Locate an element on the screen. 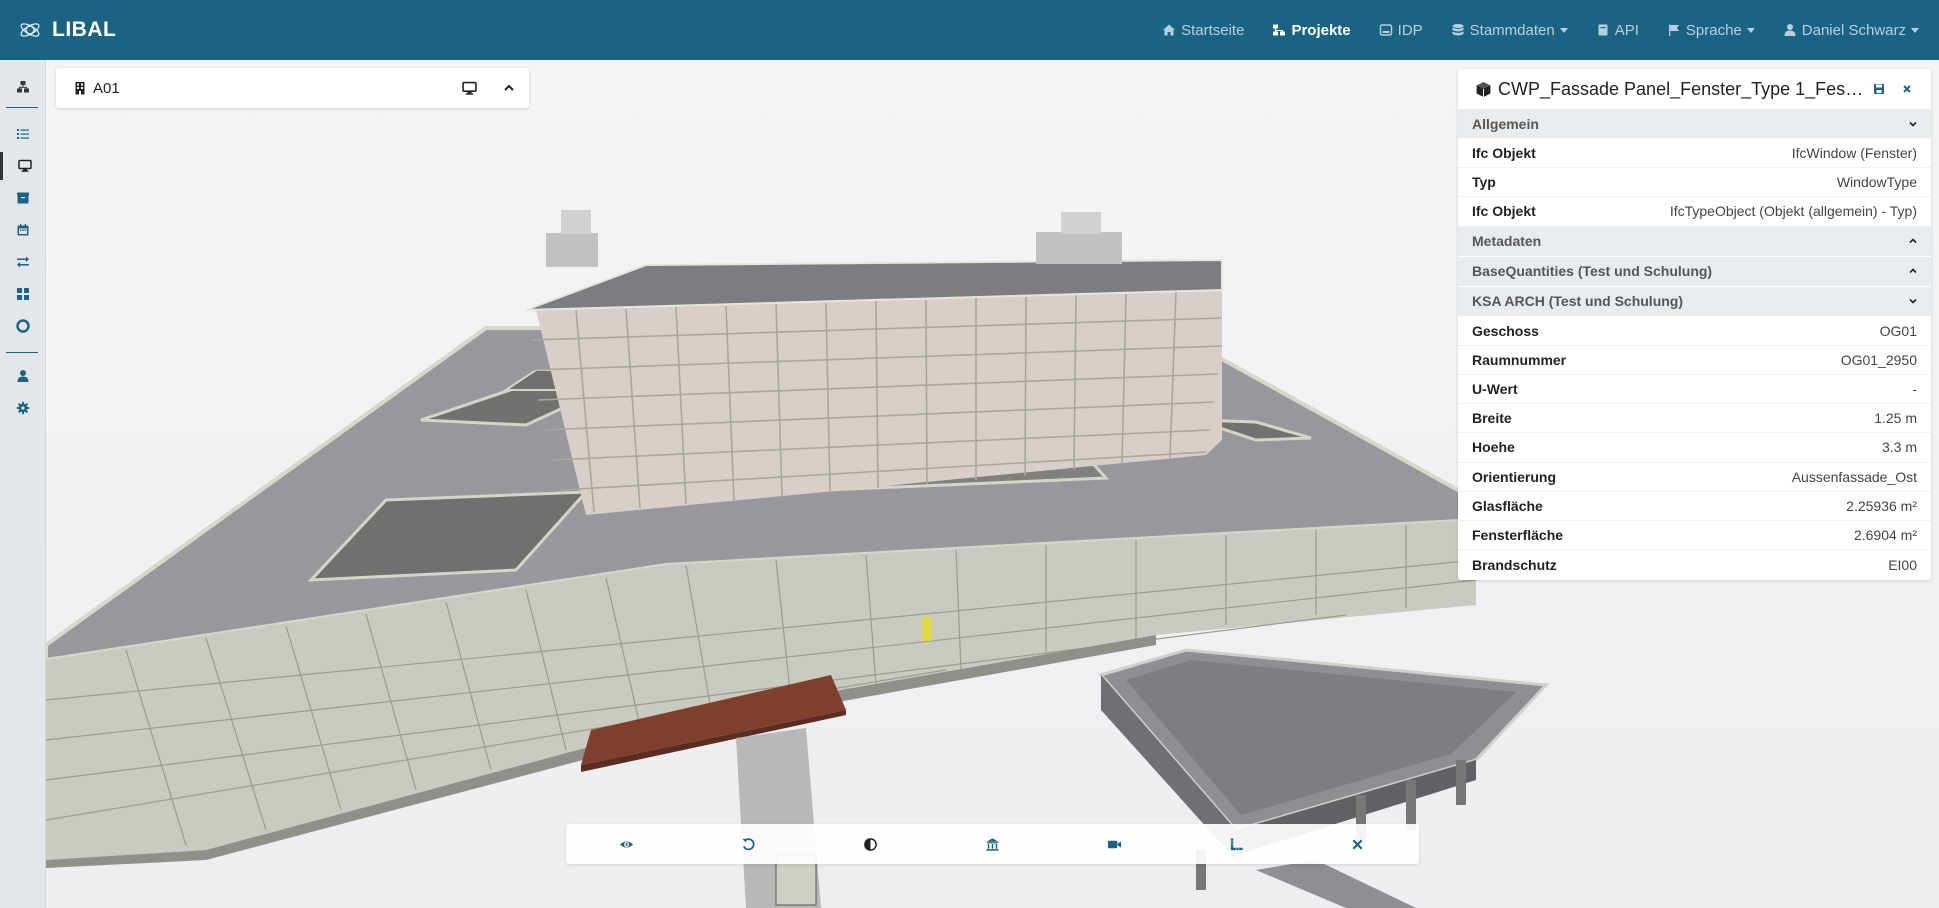  section-metadaten: Metadaten is located at coordinates (1694, 241).